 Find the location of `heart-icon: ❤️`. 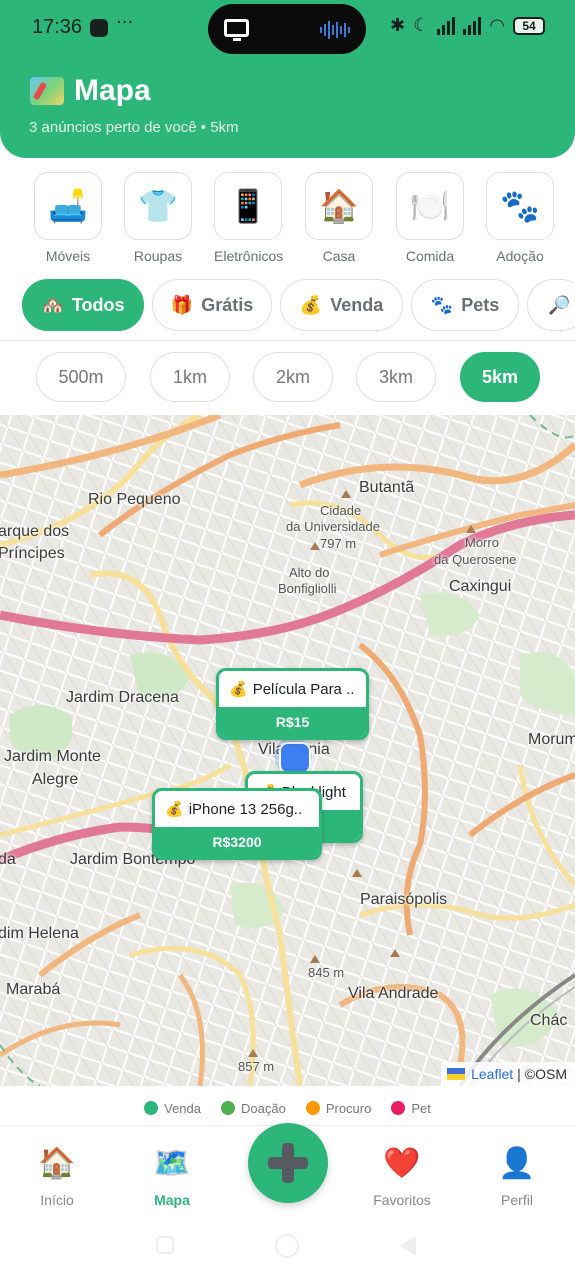

heart-icon: ❤️ is located at coordinates (402, 1163).